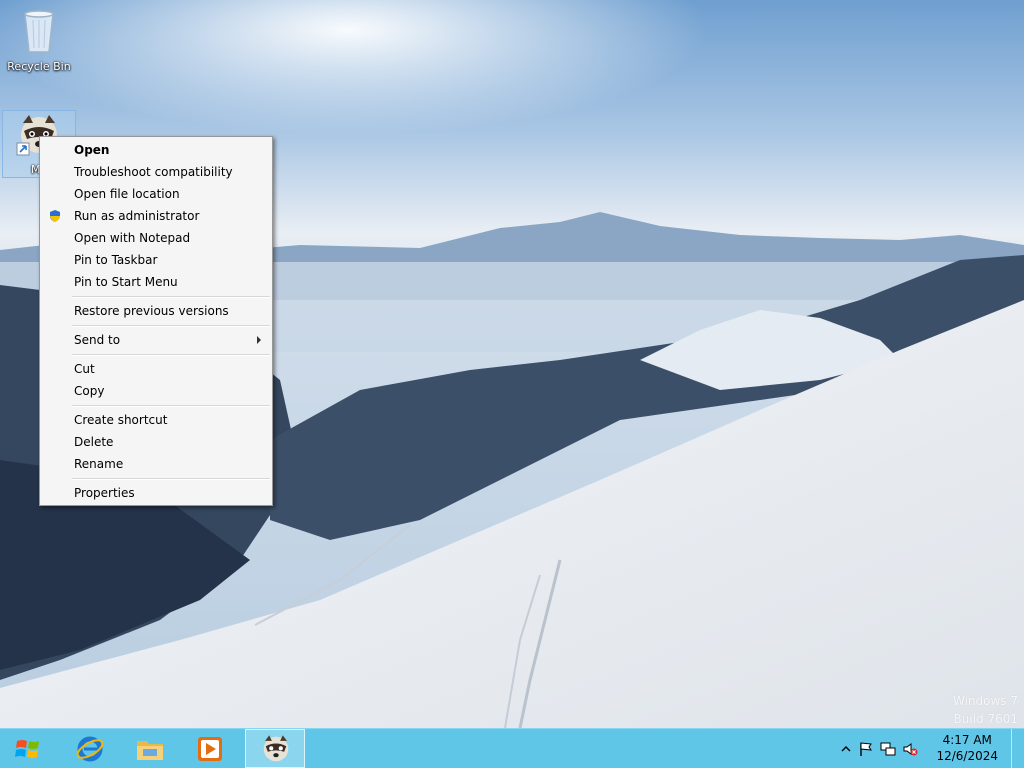 This screenshot has height=768, width=1024. Describe the element at coordinates (137, 216) in the screenshot. I see `menu-item-label: Run as administrator` at that location.